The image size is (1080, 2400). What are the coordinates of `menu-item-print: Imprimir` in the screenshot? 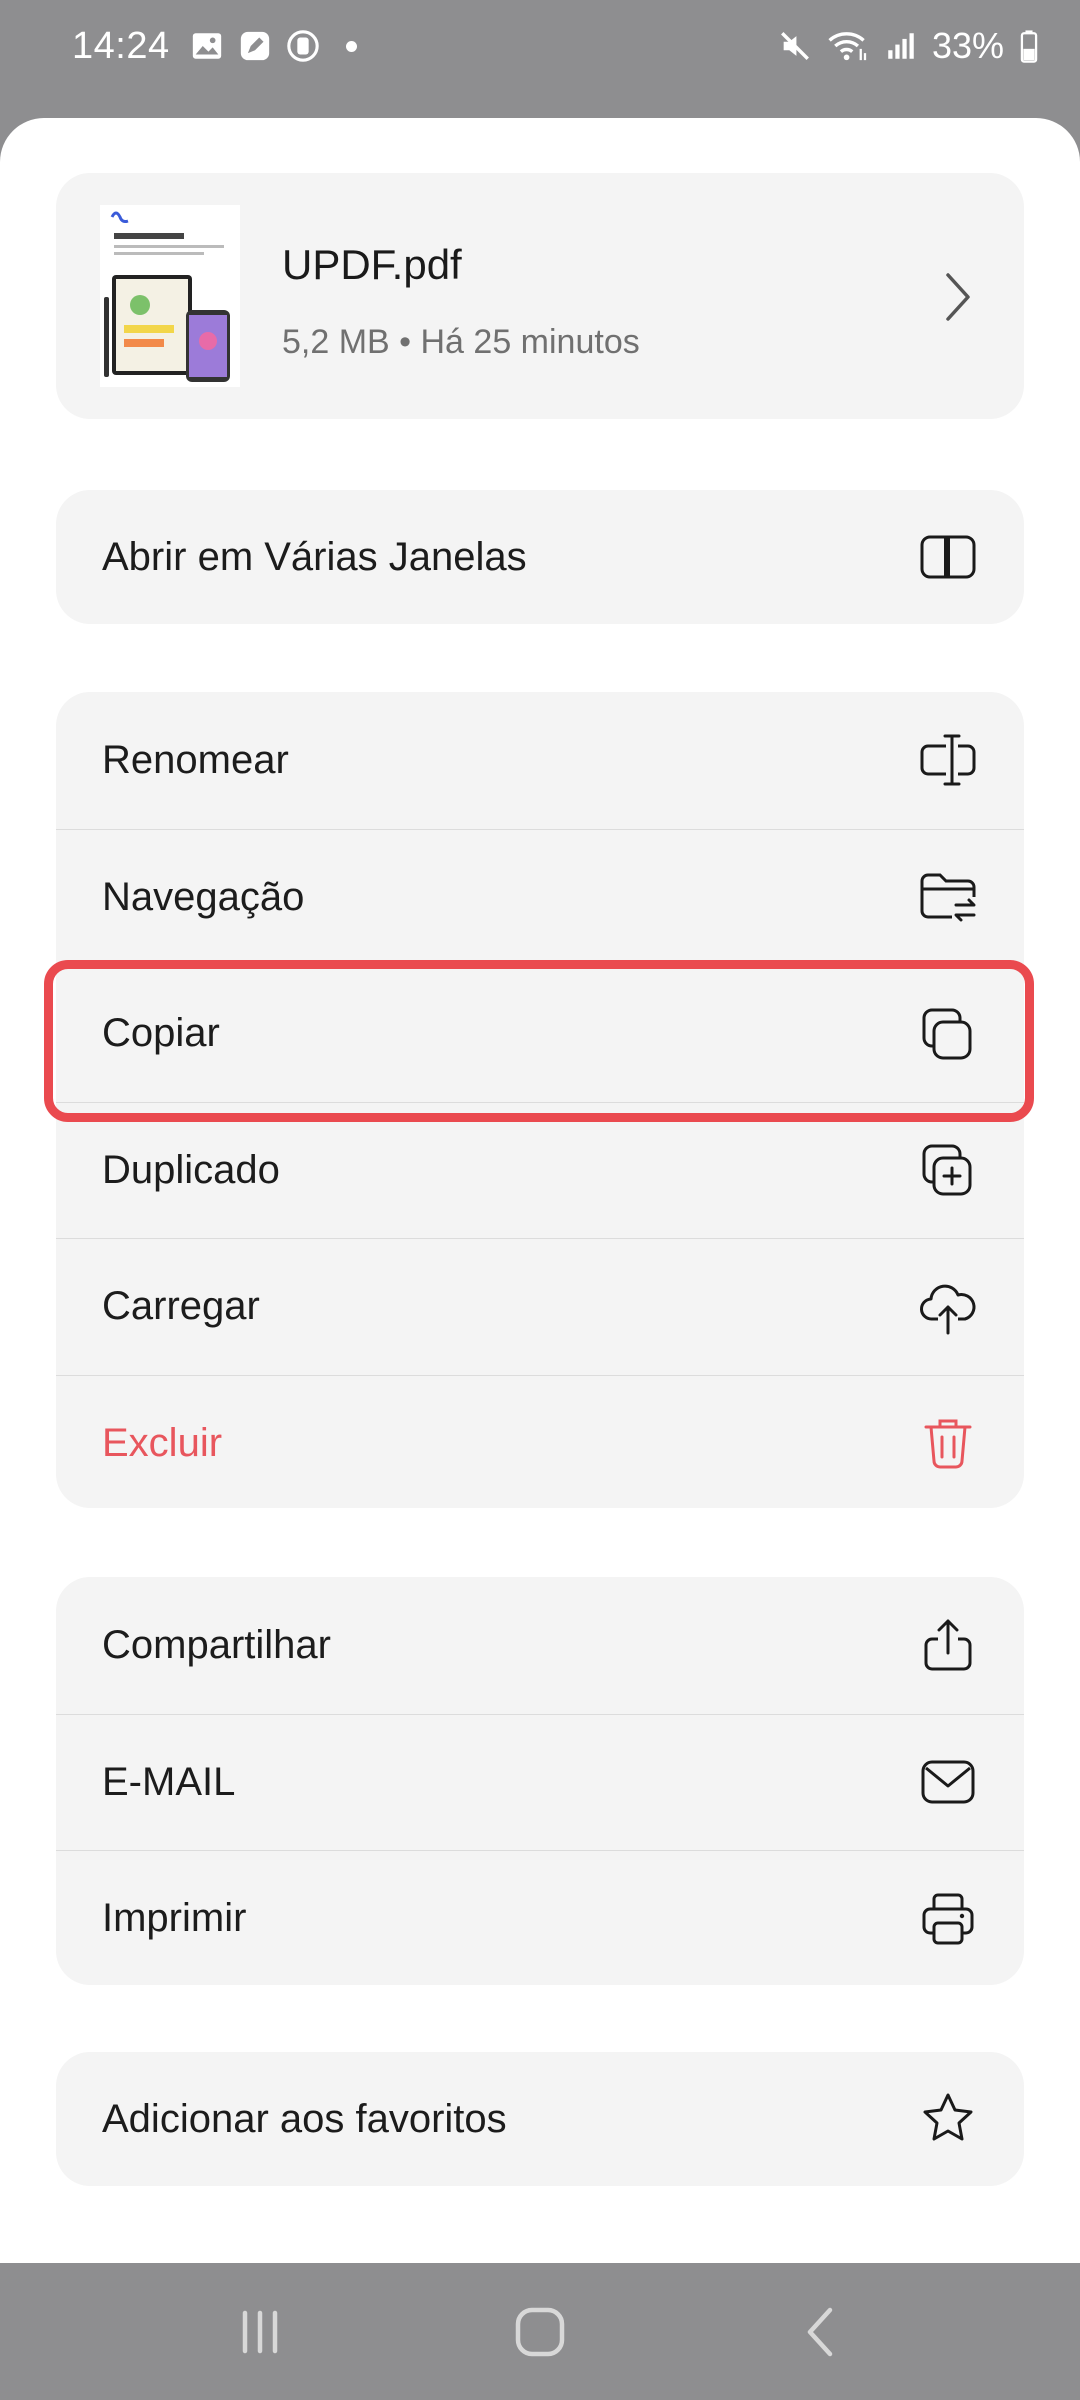 It's located at (540, 1917).